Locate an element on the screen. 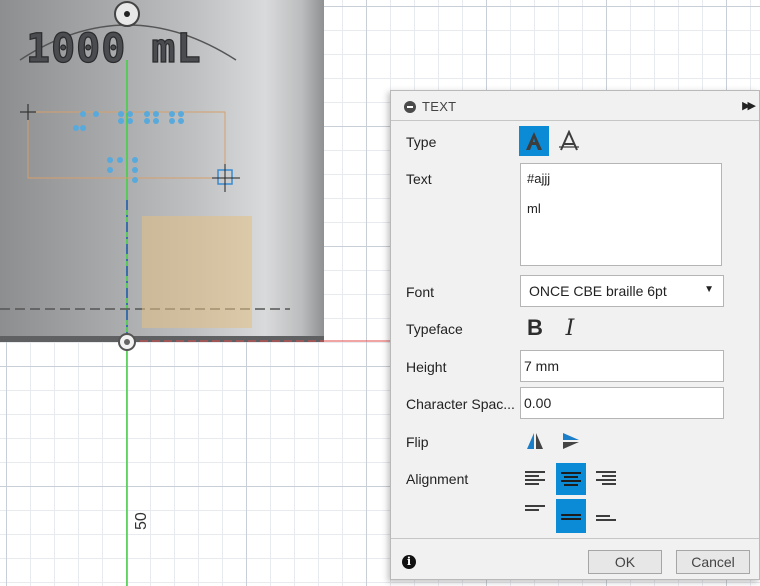 The width and height of the screenshot is (760, 586). type-label: Type is located at coordinates (421, 142).